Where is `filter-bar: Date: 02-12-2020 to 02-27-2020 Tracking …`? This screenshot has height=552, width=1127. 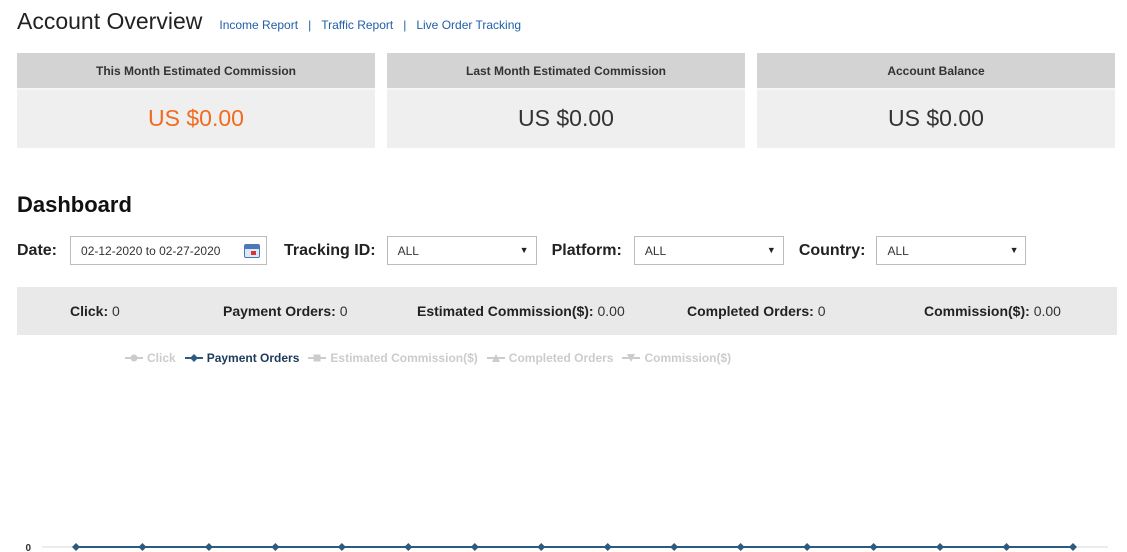 filter-bar: Date: 02-12-2020 to 02-27-2020 Tracking … is located at coordinates (522, 250).